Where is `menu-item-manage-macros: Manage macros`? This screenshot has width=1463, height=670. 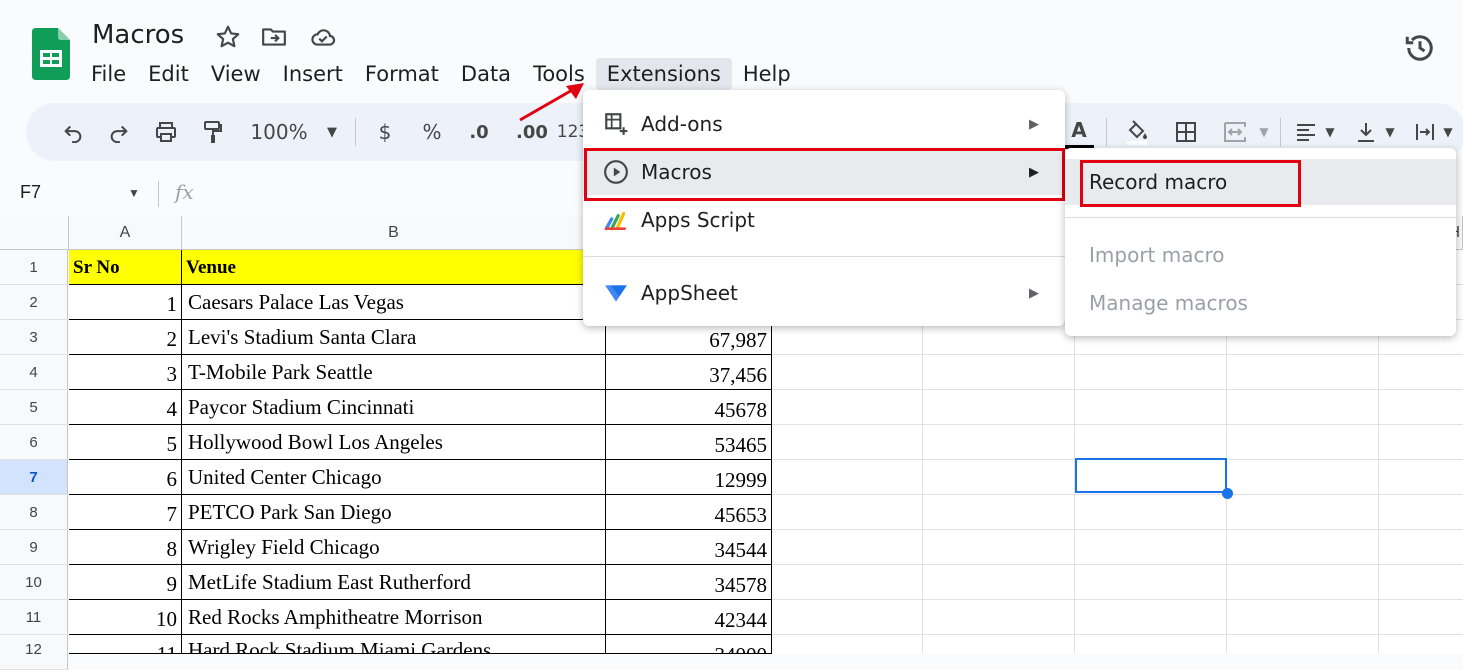
menu-item-manage-macros: Manage macros is located at coordinates (1260, 303).